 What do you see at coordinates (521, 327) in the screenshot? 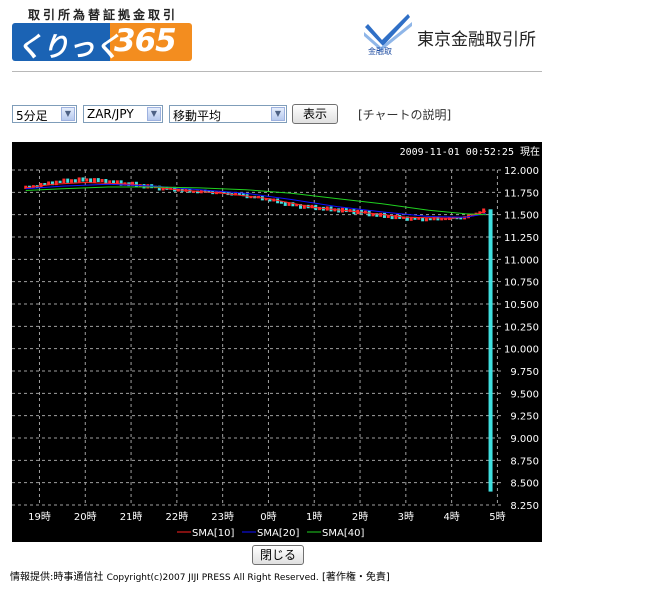
I see `y-tick-label: 10.250` at bounding box center [521, 327].